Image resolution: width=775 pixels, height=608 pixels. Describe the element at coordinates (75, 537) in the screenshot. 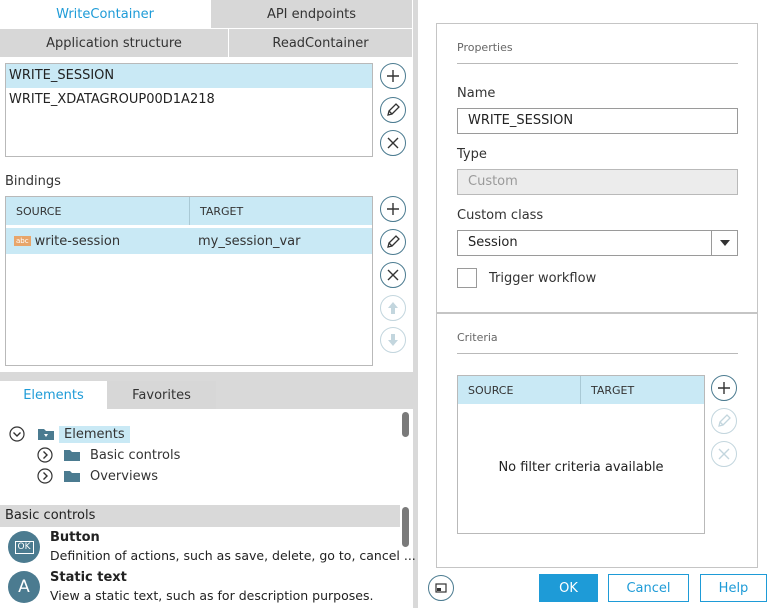

I see `control-title: Button` at that location.